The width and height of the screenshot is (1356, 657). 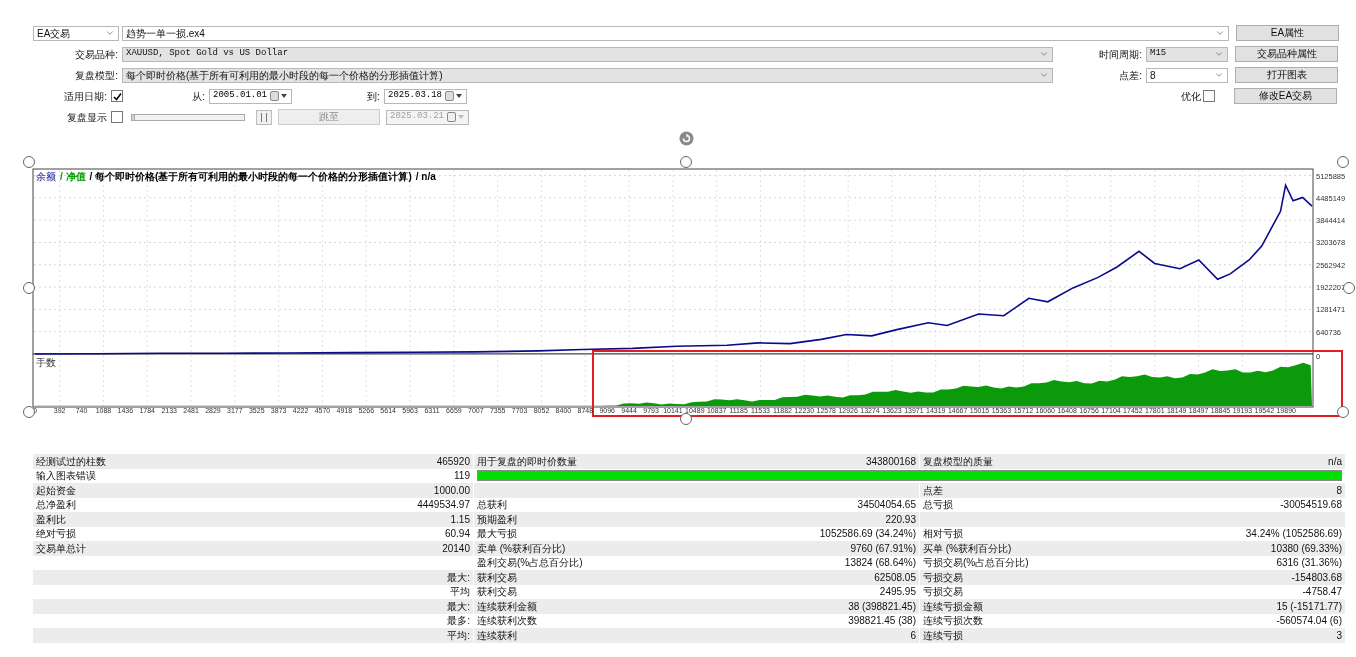 What do you see at coordinates (1293, 534) in the screenshot?
I see `stat-value: 34.24% (1052586.69)` at bounding box center [1293, 534].